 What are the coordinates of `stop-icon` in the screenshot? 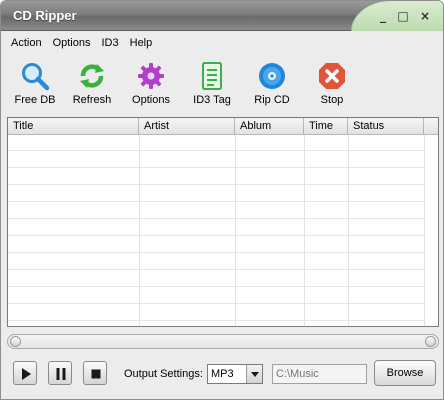 It's located at (332, 76).